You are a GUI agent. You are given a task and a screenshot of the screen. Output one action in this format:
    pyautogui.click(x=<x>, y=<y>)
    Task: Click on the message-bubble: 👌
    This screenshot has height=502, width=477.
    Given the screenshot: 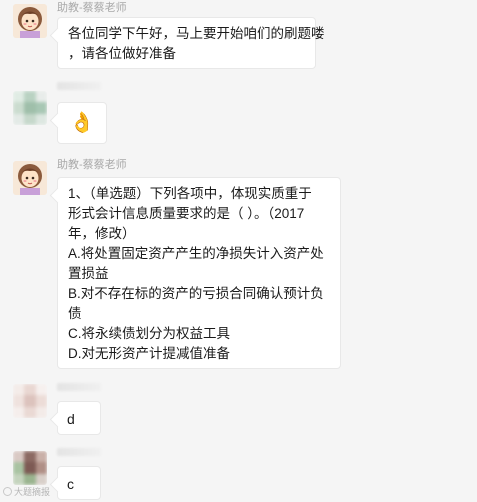 What is the action you would take?
    pyautogui.click(x=82, y=123)
    